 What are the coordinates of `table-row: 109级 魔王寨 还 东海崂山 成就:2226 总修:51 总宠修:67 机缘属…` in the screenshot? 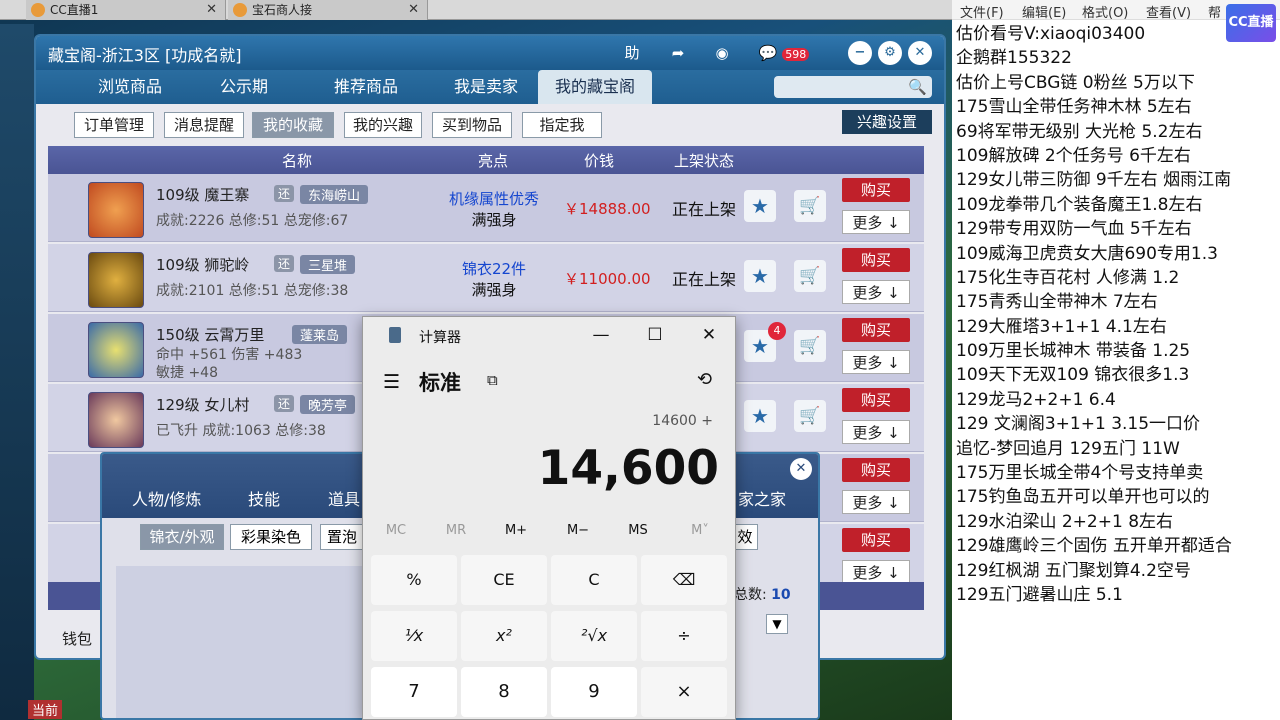 It's located at (486, 208).